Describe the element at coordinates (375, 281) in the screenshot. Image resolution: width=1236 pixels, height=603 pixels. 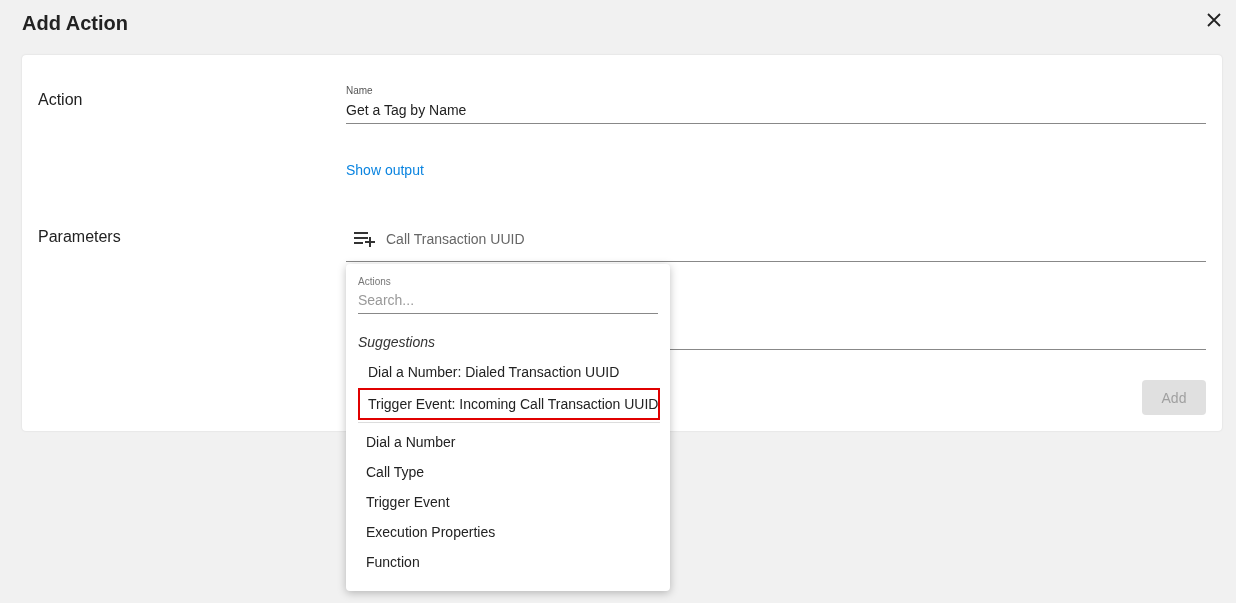
I see `search-label: Actions` at that location.